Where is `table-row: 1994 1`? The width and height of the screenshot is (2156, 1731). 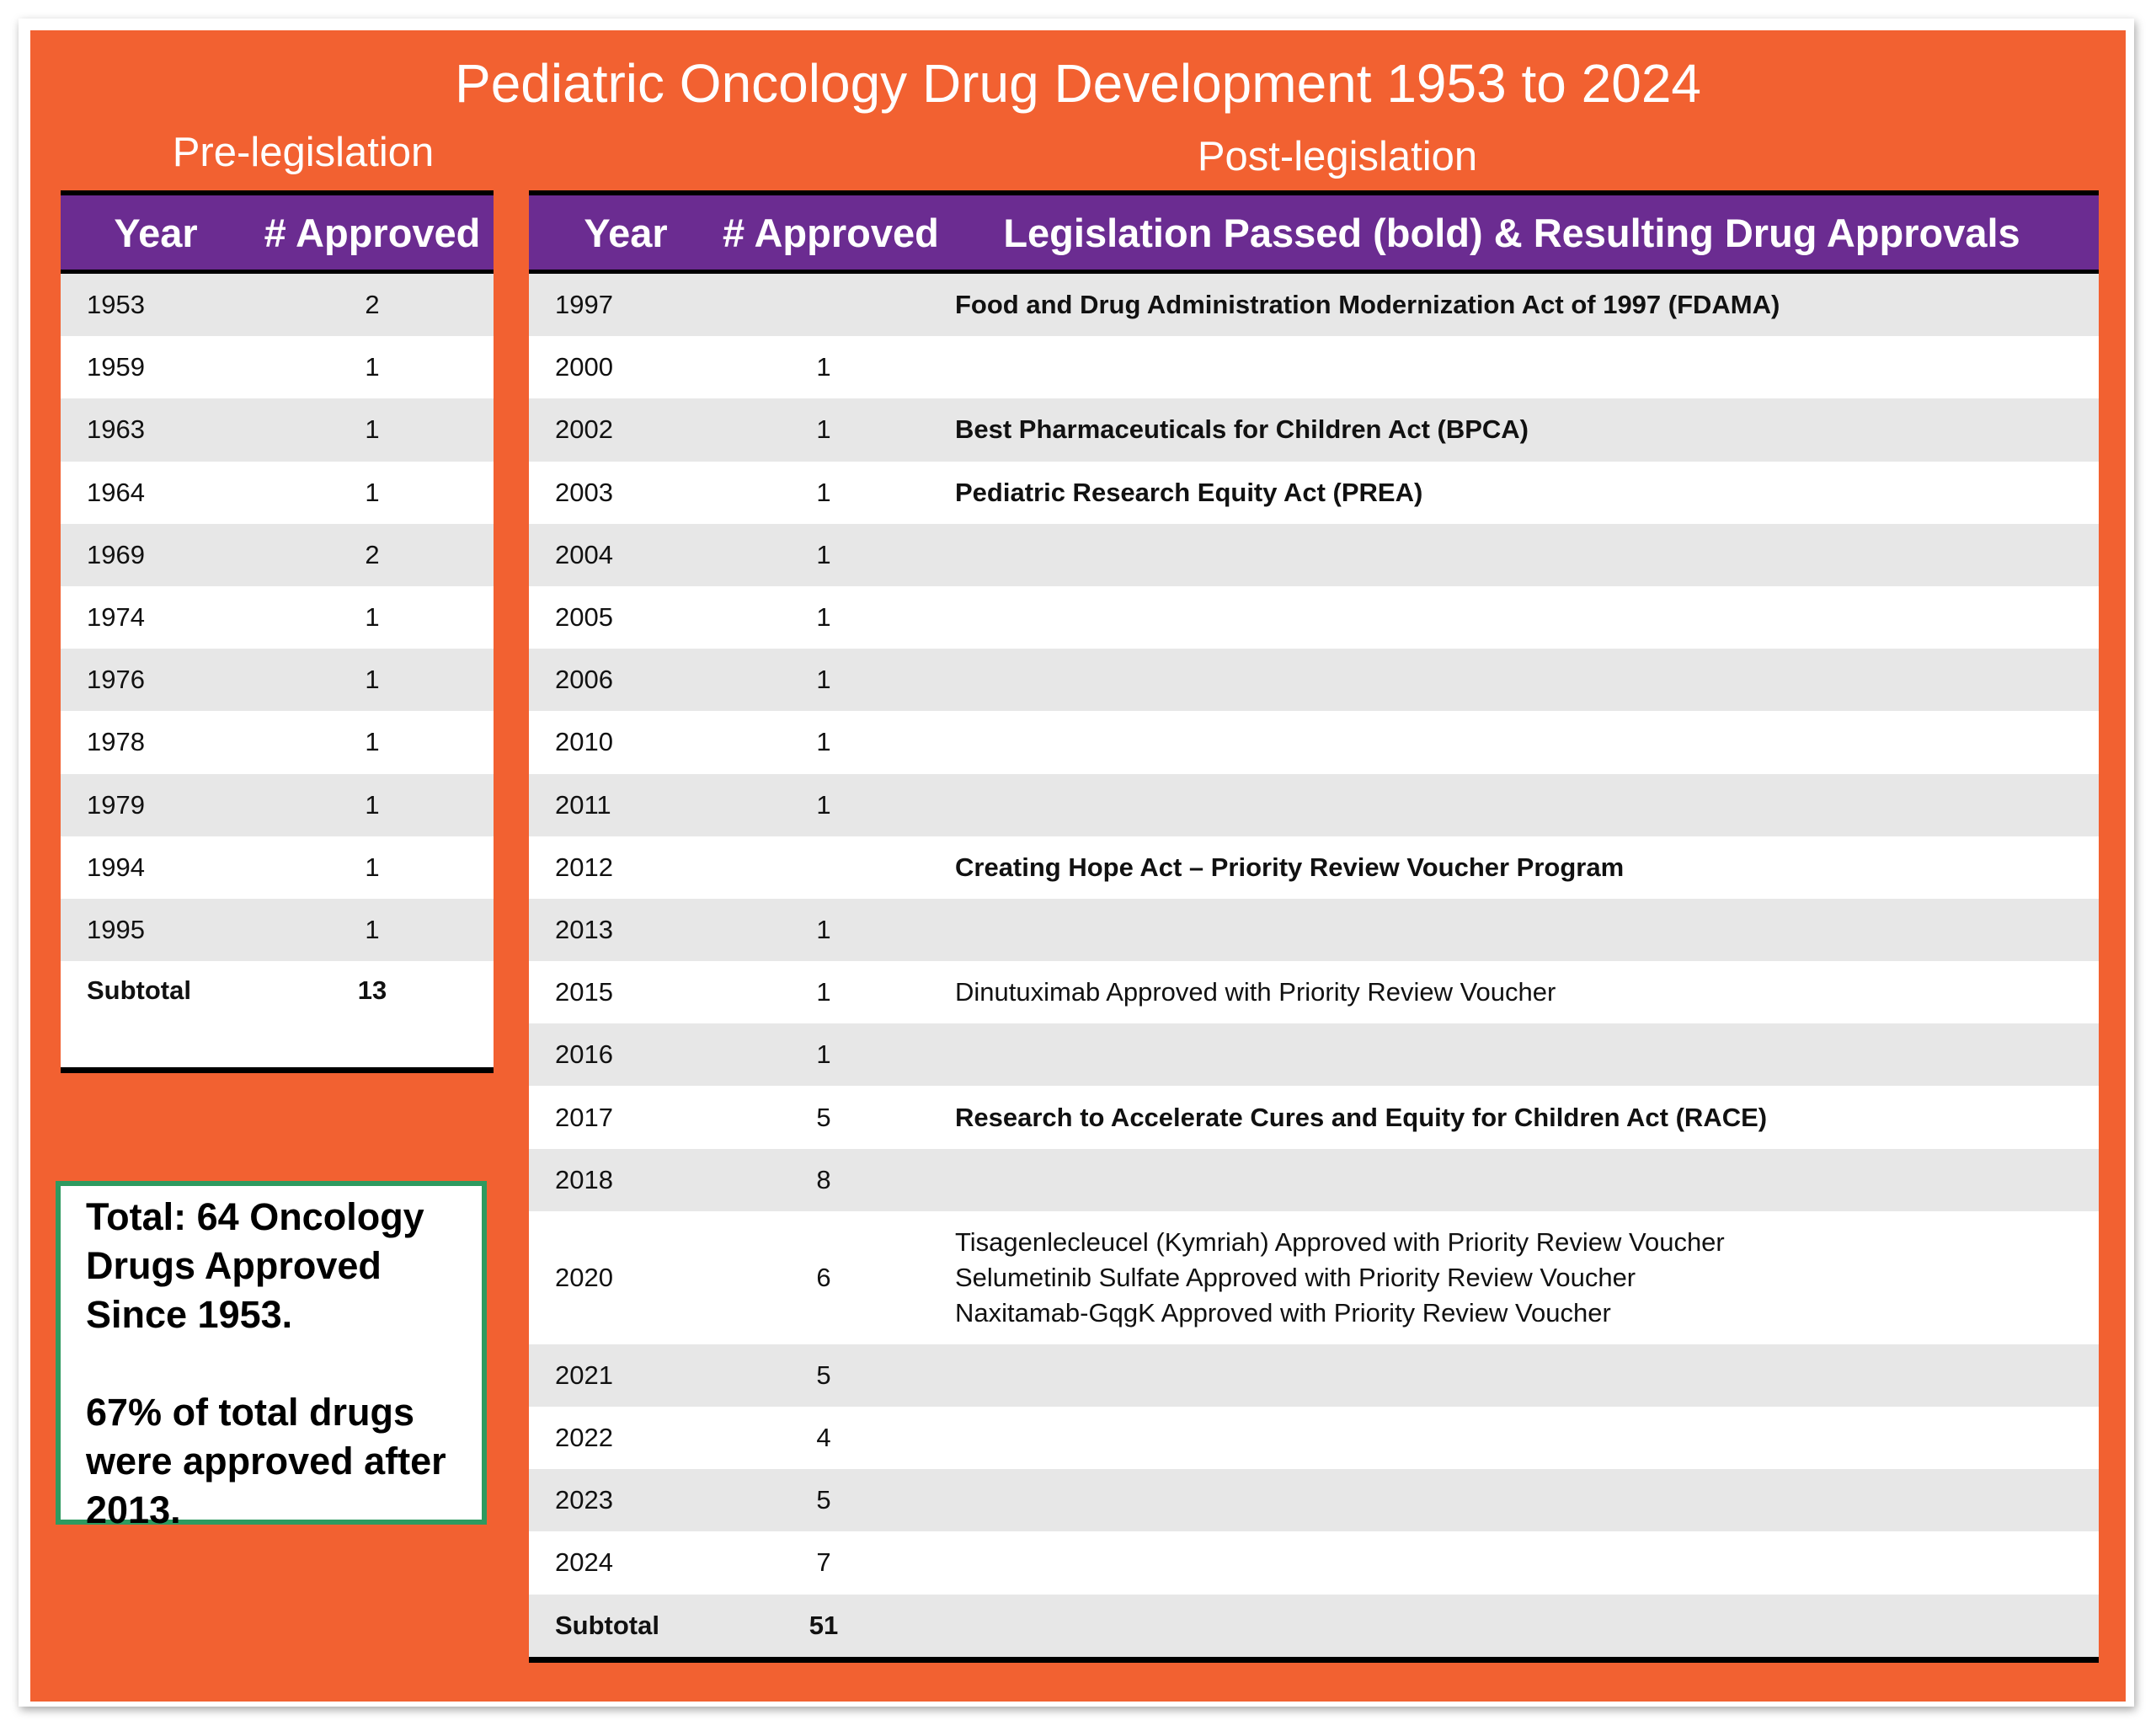 table-row: 1994 1 is located at coordinates (277, 867).